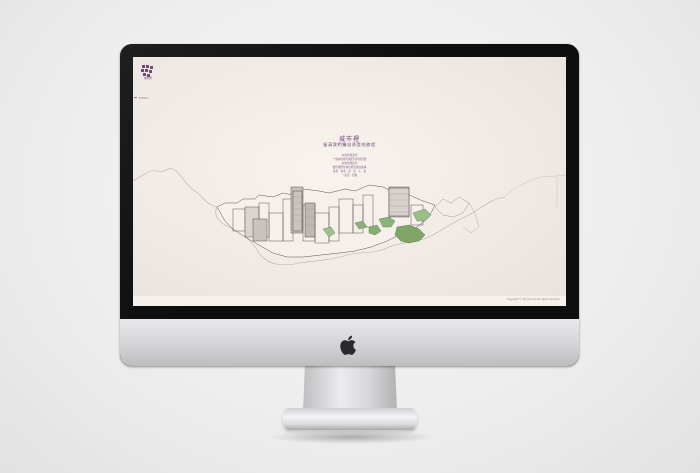  Describe the element at coordinates (349, 176) in the screenshot. I see `intro-line: 一起走 · 回來` at that location.